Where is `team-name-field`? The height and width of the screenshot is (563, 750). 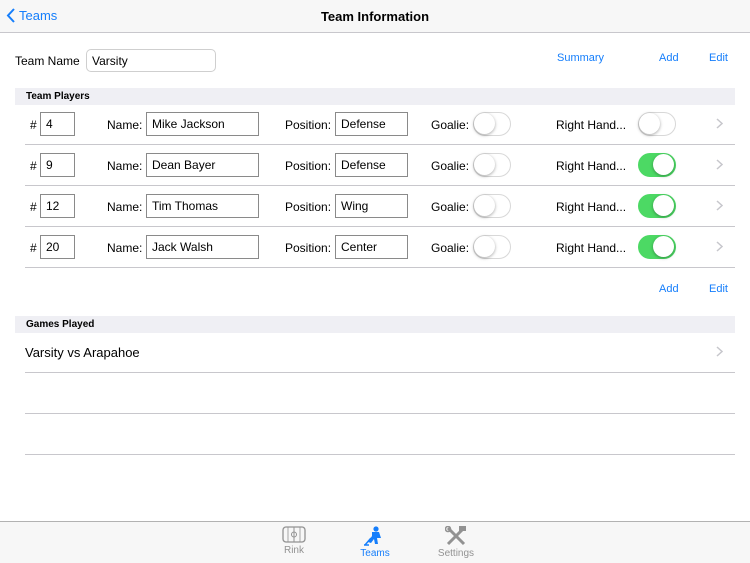 team-name-field is located at coordinates (151, 60).